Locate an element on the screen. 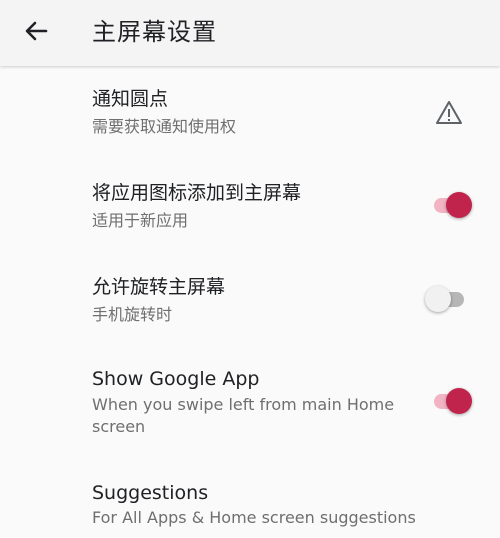  show-google-app-toggle is located at coordinates (454, 401).